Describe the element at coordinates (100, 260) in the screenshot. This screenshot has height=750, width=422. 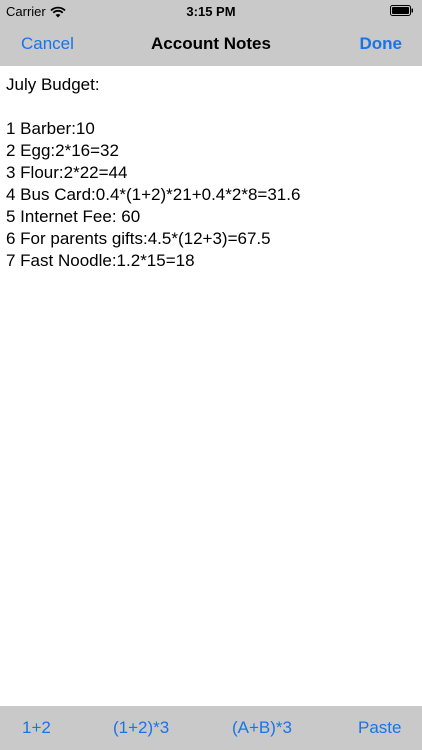
I see `note-line: 7 Fast Noodle:1.2*15=18` at that location.